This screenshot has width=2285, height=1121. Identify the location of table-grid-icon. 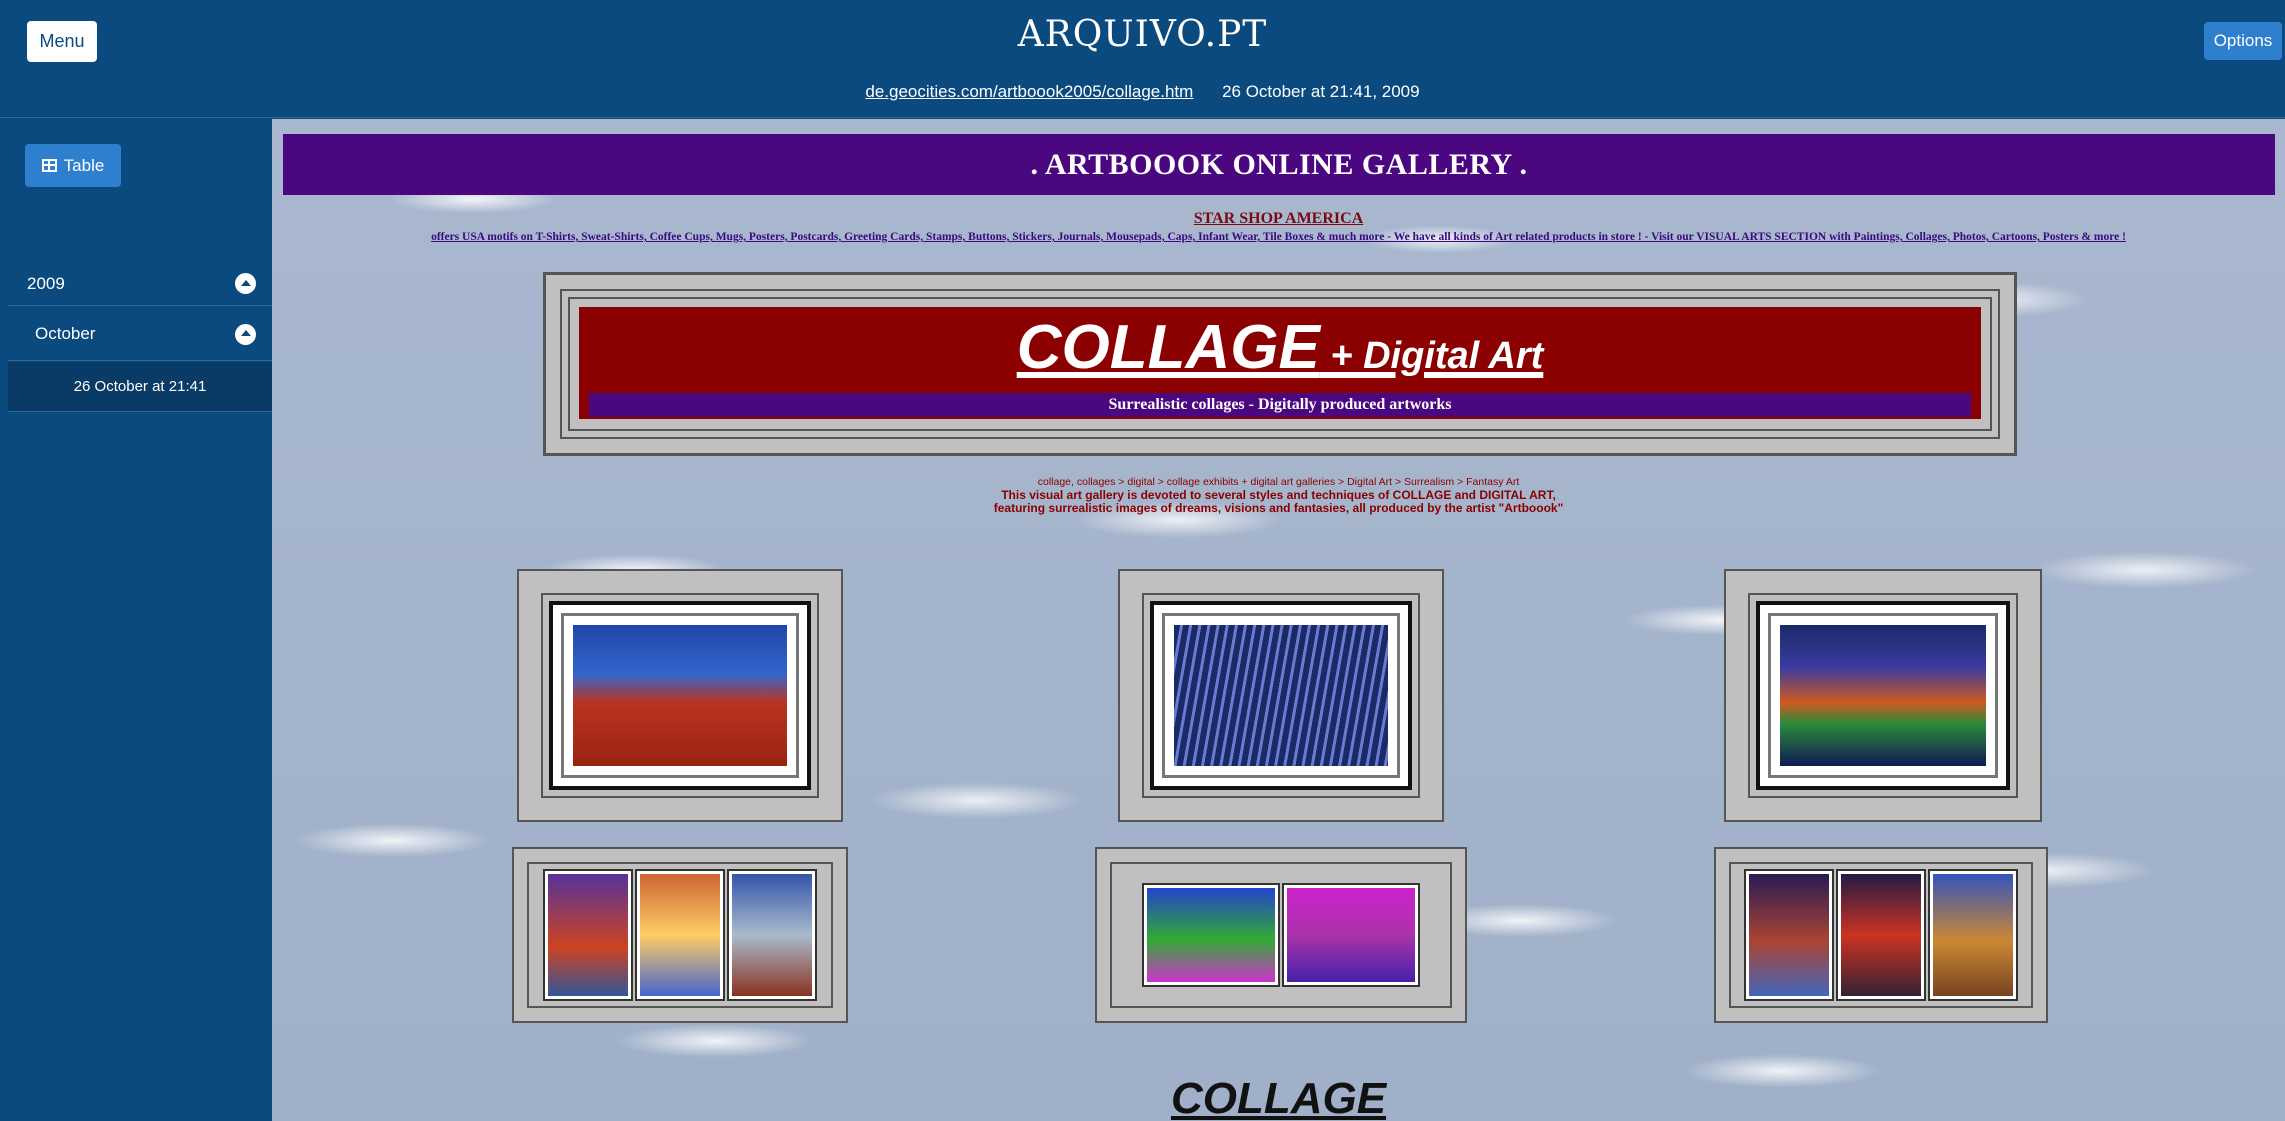
(49, 165).